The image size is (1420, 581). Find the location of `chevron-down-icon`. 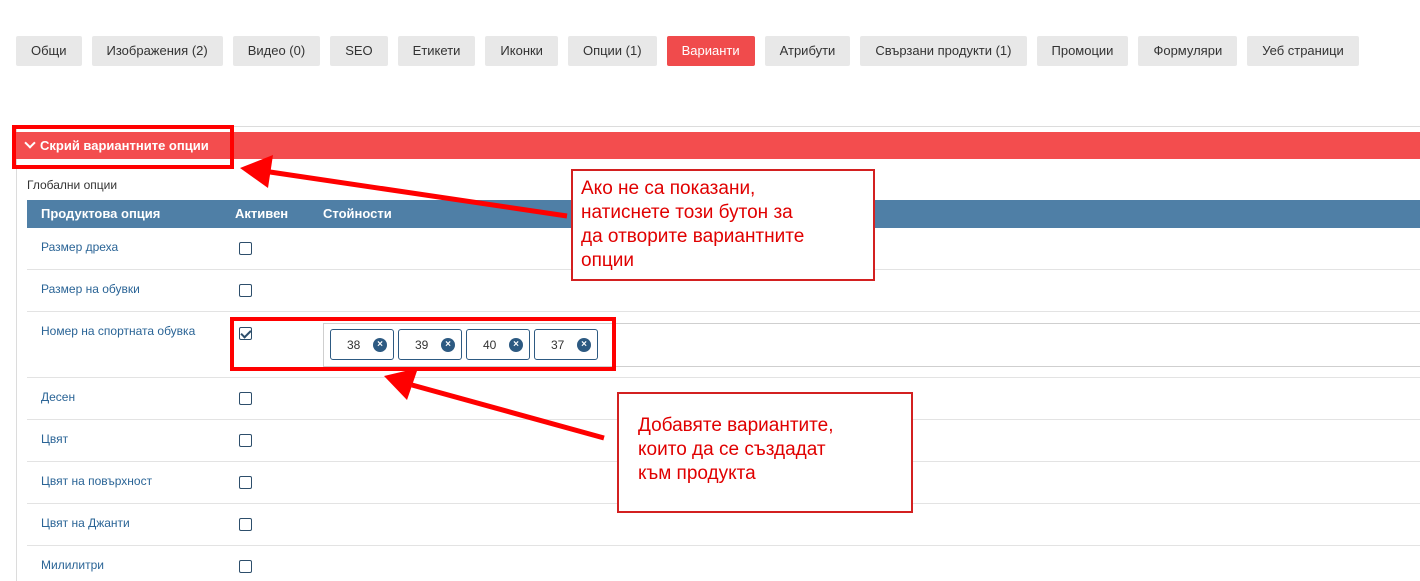

chevron-down-icon is located at coordinates (30, 143).